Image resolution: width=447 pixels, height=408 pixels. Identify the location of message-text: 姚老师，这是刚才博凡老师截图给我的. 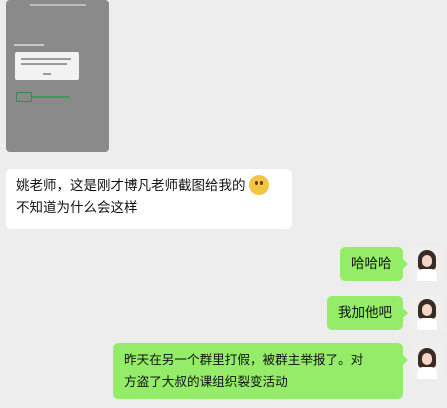
(131, 186).